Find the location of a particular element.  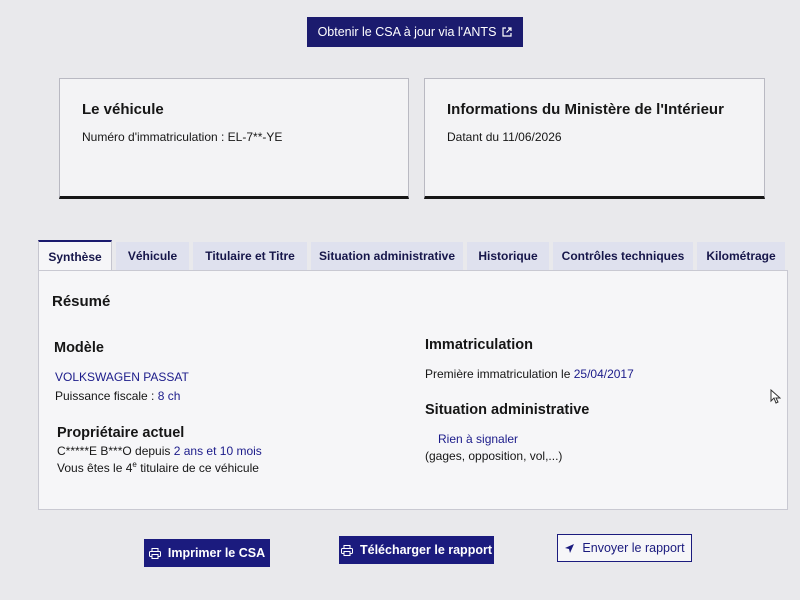

ministry-card-title: Informations du Ministère de l'Intérieur is located at coordinates (585, 109).